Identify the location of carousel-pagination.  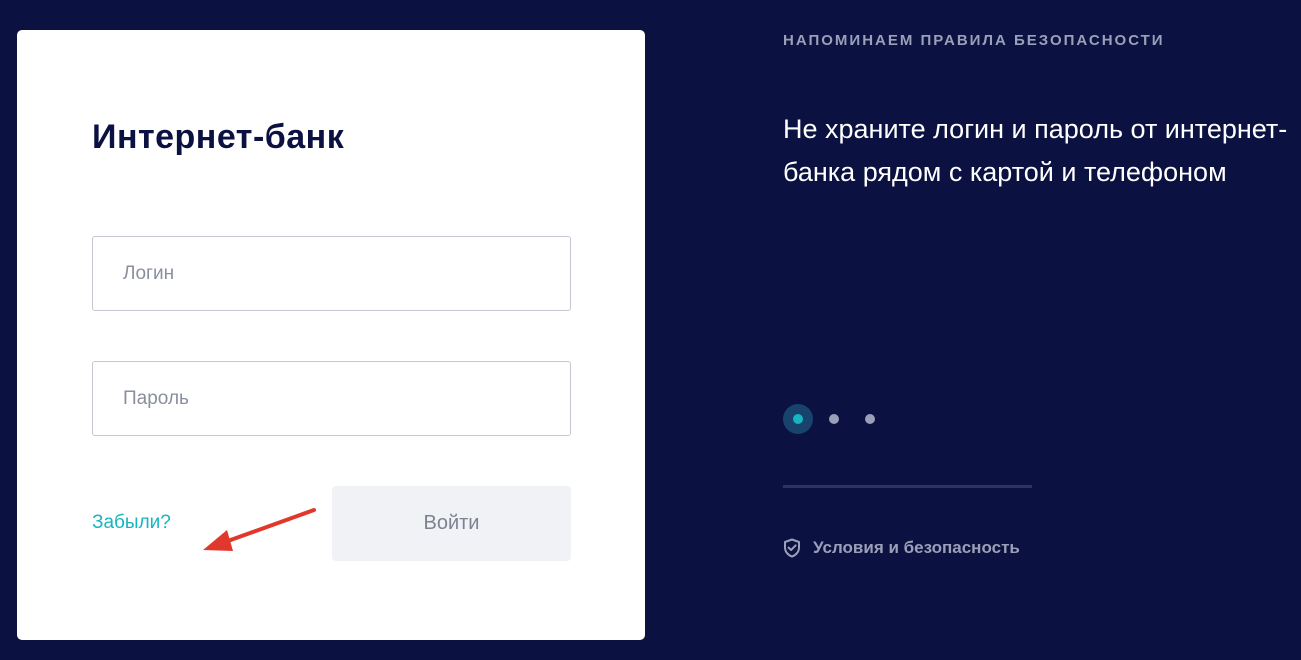
(843, 420).